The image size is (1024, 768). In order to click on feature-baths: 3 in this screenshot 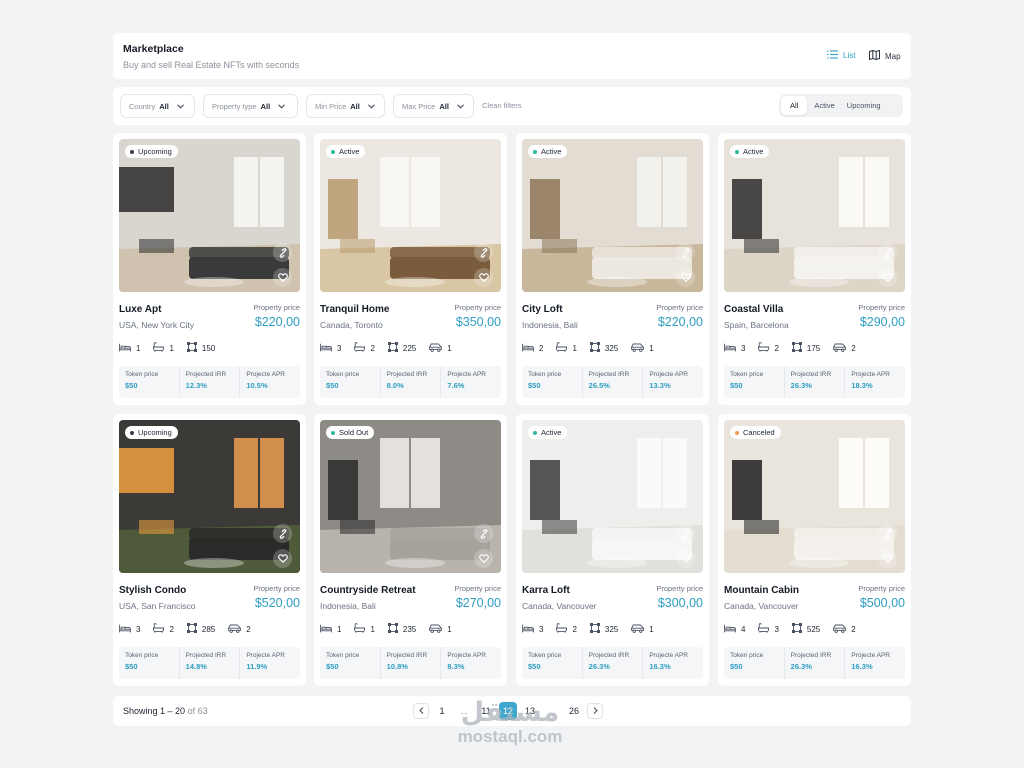, I will do `click(768, 629)`.